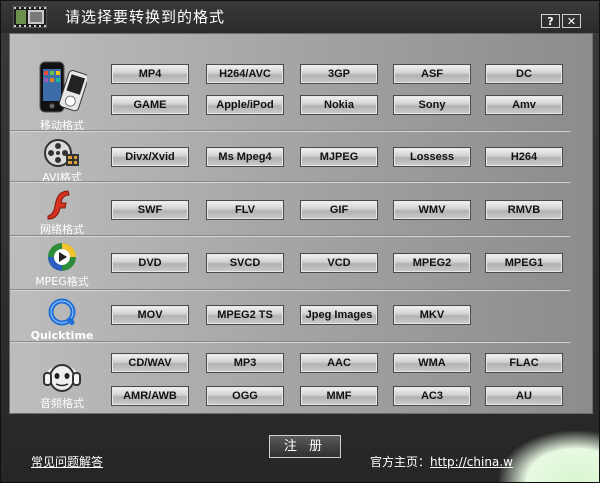 This screenshot has height=483, width=600. Describe the element at coordinates (524, 105) in the screenshot. I see `format-button-amv: Amv` at that location.